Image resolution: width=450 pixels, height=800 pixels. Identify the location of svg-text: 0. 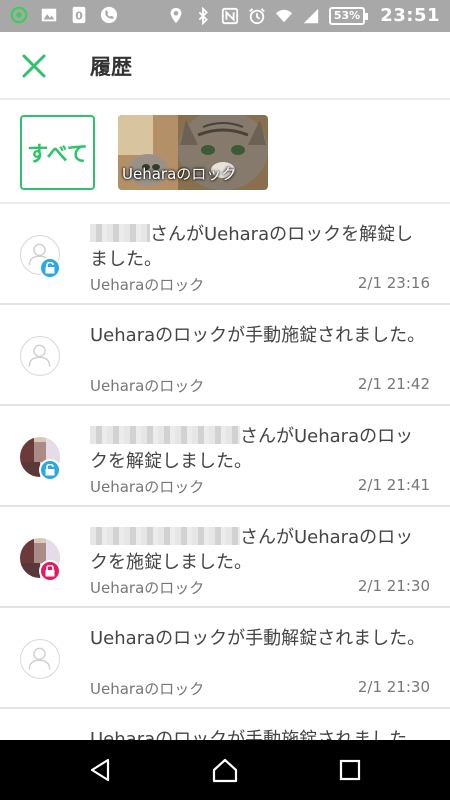
(79, 16).